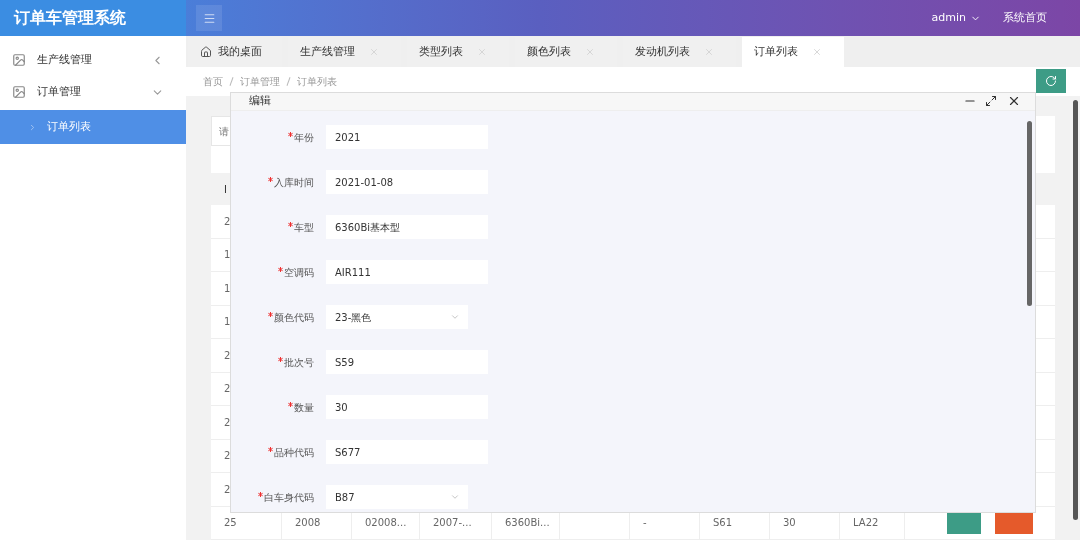 This screenshot has height=540, width=1080. Describe the element at coordinates (407, 272) in the screenshot. I see `input-field: AIR111` at that location.